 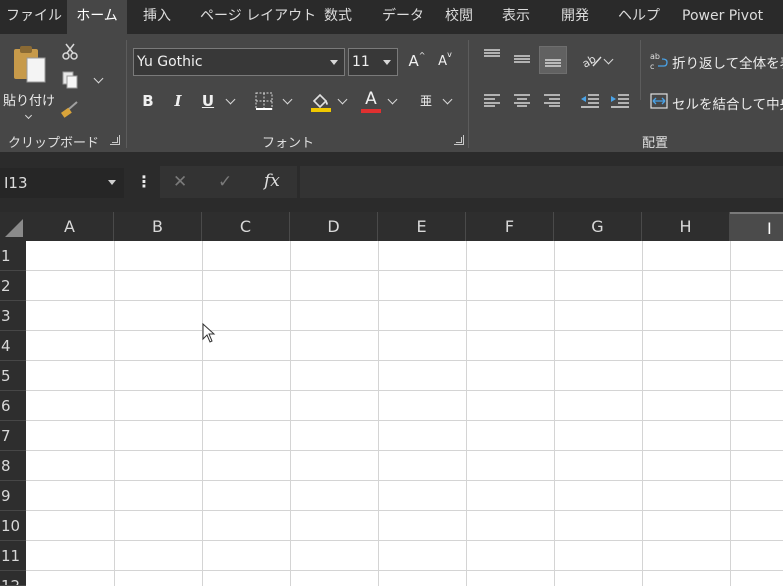 What do you see at coordinates (62, 183) in the screenshot?
I see `name-box: I13` at bounding box center [62, 183].